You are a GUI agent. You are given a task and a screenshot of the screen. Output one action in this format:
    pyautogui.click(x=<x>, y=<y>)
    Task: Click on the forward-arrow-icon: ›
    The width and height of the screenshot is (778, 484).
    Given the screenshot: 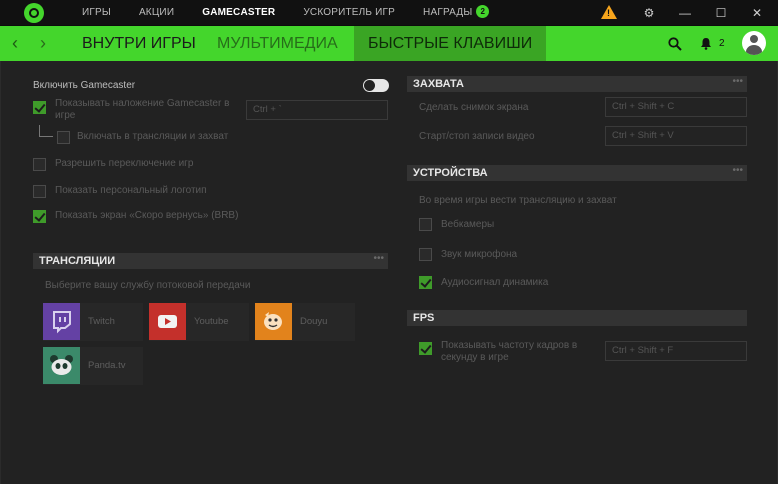 What is the action you would take?
    pyautogui.click(x=43, y=43)
    